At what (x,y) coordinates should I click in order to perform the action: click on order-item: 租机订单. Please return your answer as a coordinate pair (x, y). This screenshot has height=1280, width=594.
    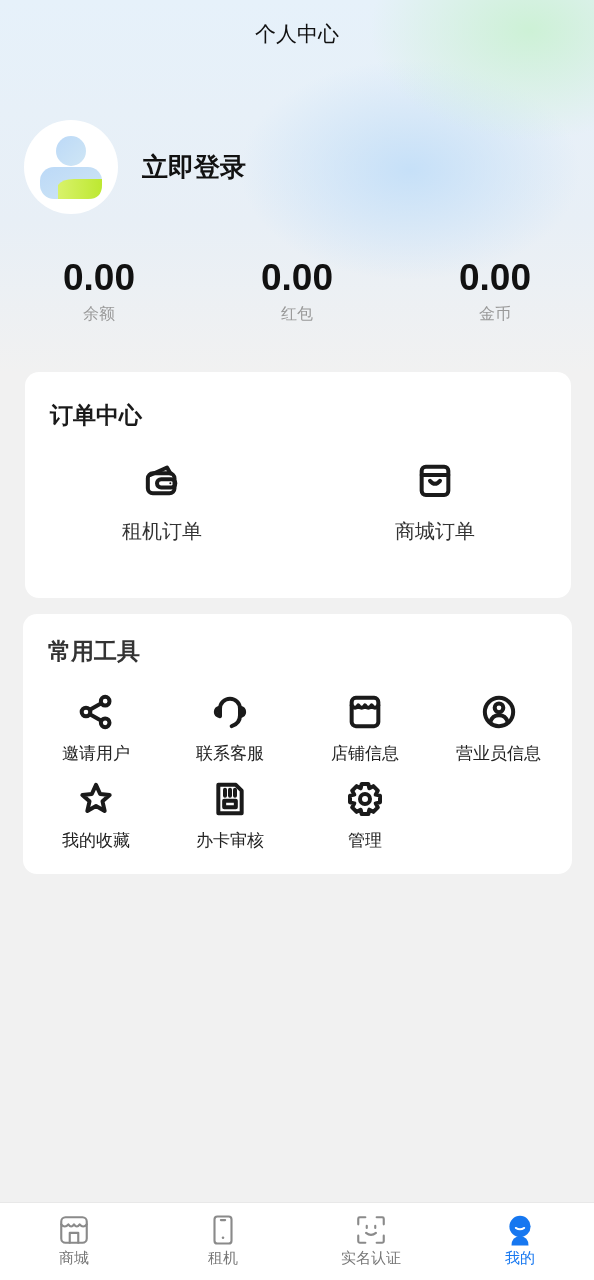
    Looking at the image, I should click on (161, 502).